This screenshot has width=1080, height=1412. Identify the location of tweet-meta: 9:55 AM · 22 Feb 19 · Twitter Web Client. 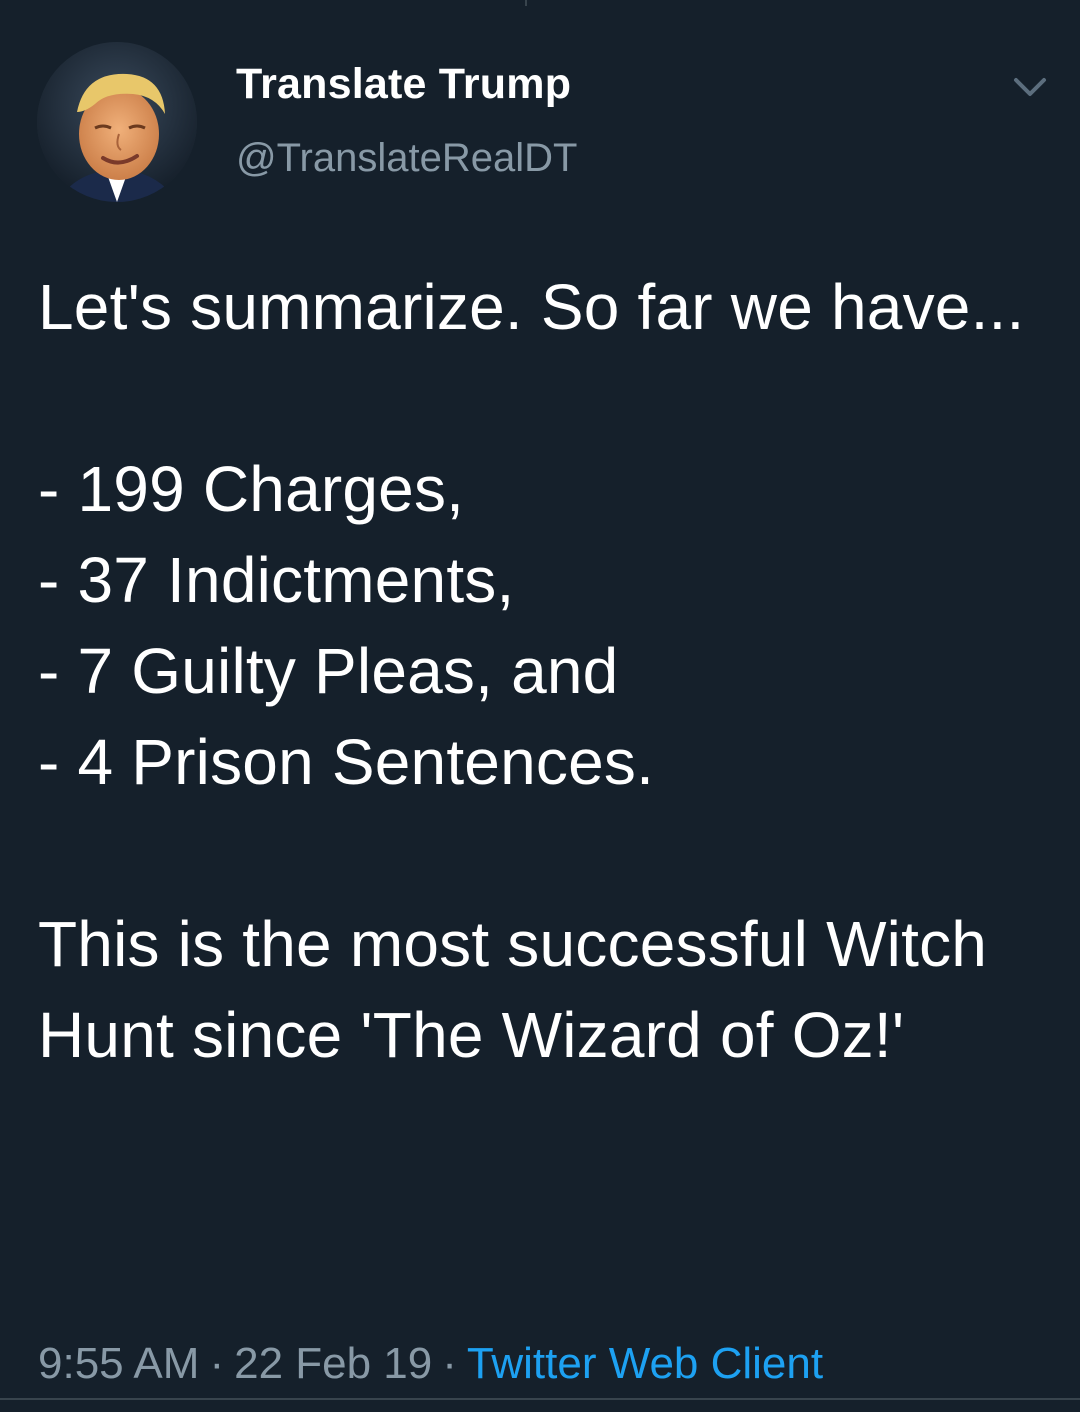
(430, 1364).